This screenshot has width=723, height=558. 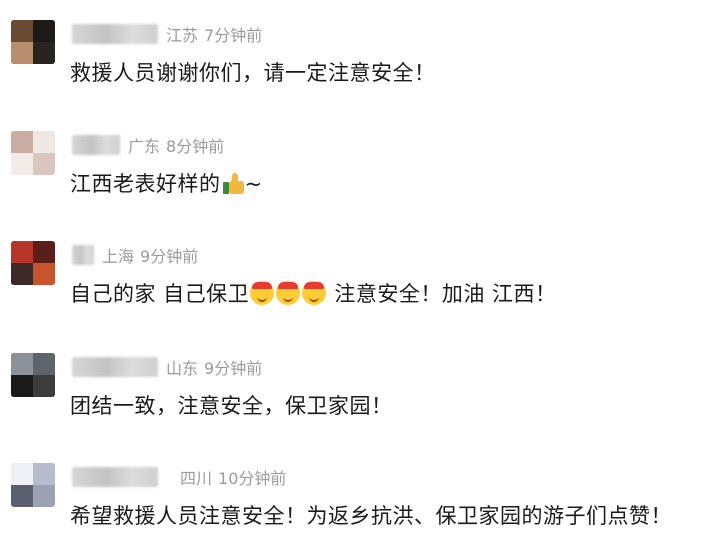 What do you see at coordinates (196, 478) in the screenshot?
I see `location-label: 四川` at bounding box center [196, 478].